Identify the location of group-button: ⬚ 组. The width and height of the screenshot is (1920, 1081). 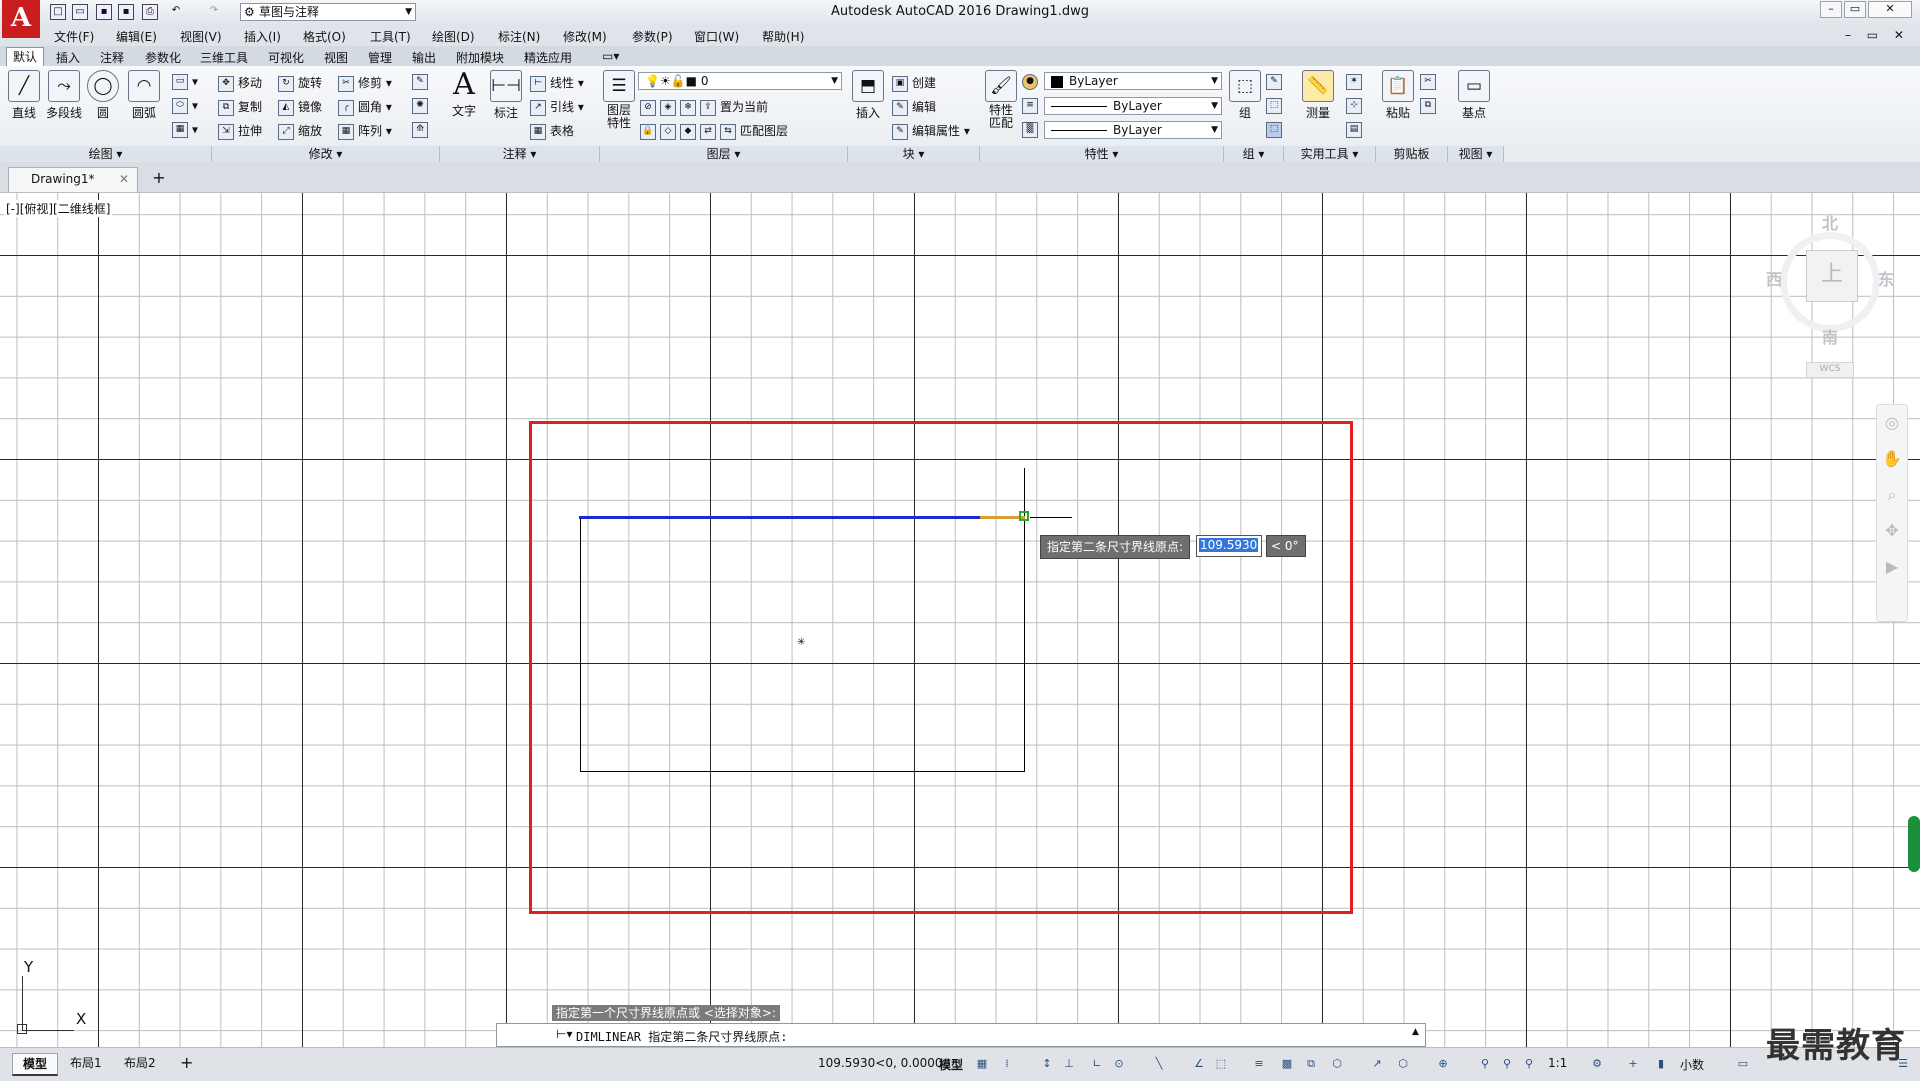
(1245, 95).